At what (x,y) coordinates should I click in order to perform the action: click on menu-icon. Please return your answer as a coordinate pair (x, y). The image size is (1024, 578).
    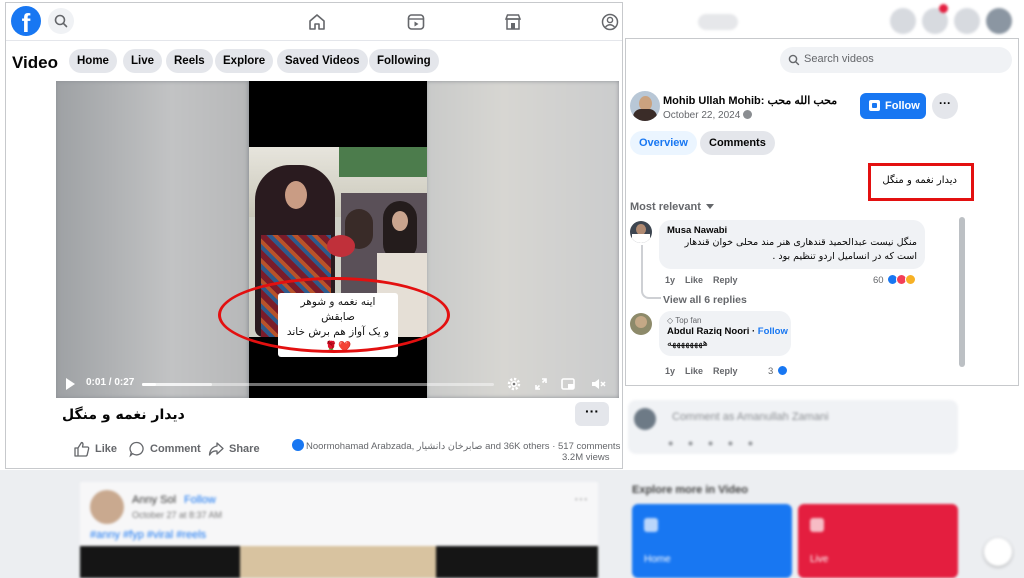
    Looking at the image, I should click on (903, 21).